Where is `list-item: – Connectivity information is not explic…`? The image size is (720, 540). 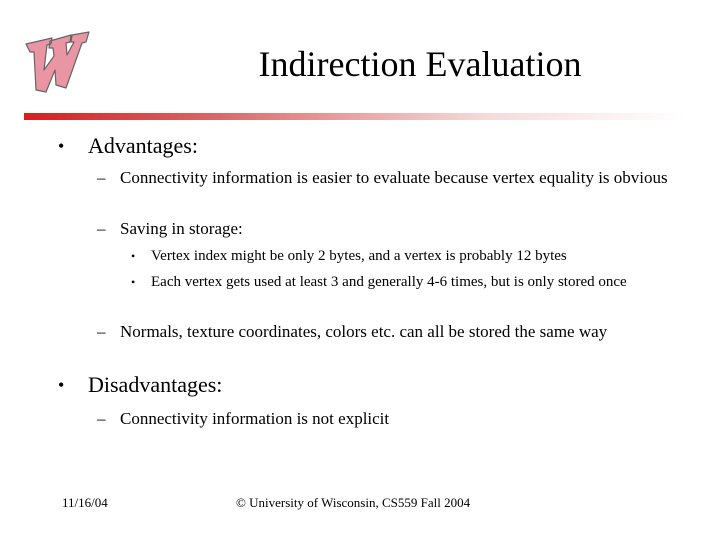 list-item: – Connectivity information is not explic… is located at coordinates (243, 418).